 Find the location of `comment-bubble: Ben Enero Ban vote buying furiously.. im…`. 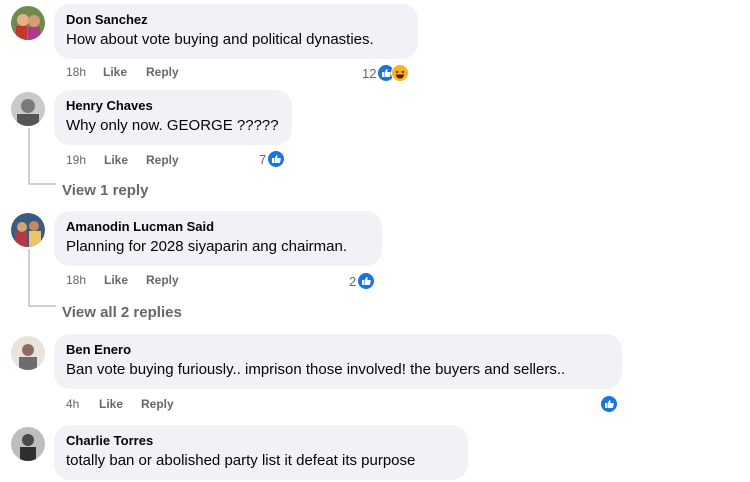

comment-bubble: Ben Enero Ban vote buying furiously.. im… is located at coordinates (338, 361).